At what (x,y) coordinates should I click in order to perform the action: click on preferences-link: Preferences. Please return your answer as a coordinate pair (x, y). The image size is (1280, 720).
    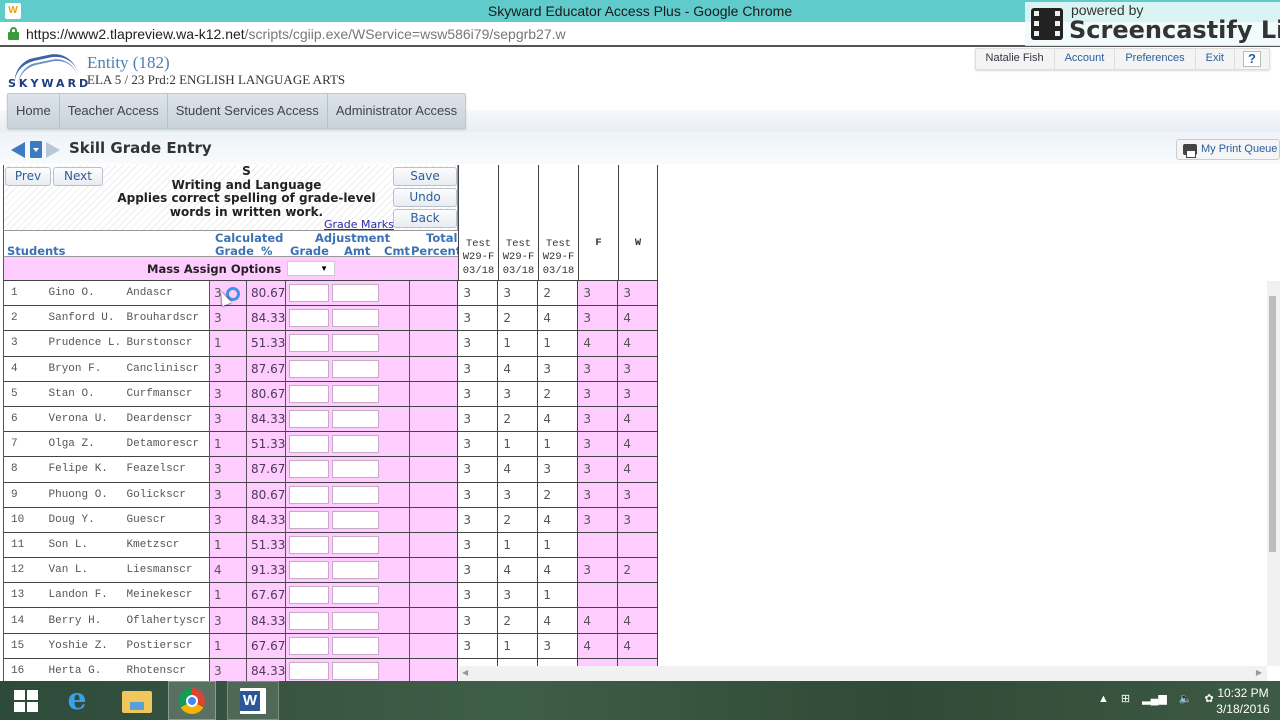
    Looking at the image, I should click on (1155, 59).